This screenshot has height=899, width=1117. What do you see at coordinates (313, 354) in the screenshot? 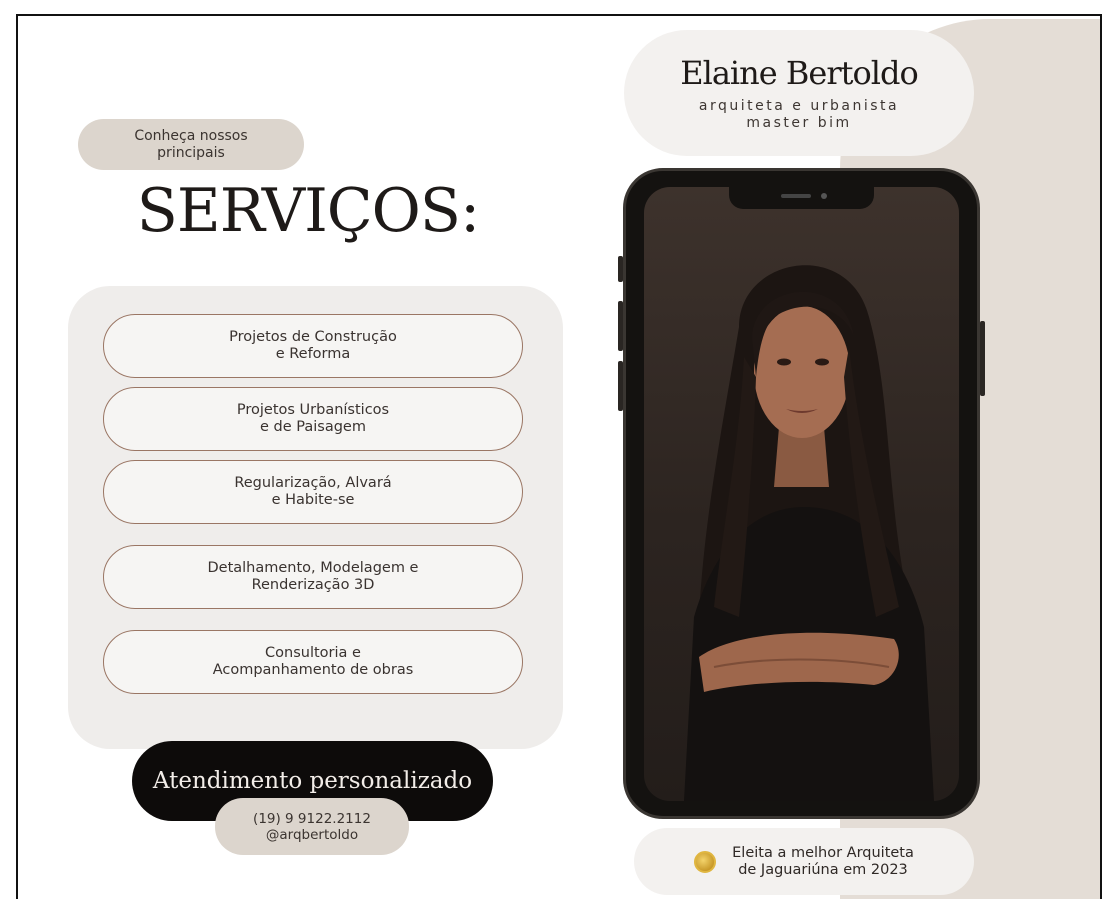
I see `service-line-2: e Reforma` at bounding box center [313, 354].